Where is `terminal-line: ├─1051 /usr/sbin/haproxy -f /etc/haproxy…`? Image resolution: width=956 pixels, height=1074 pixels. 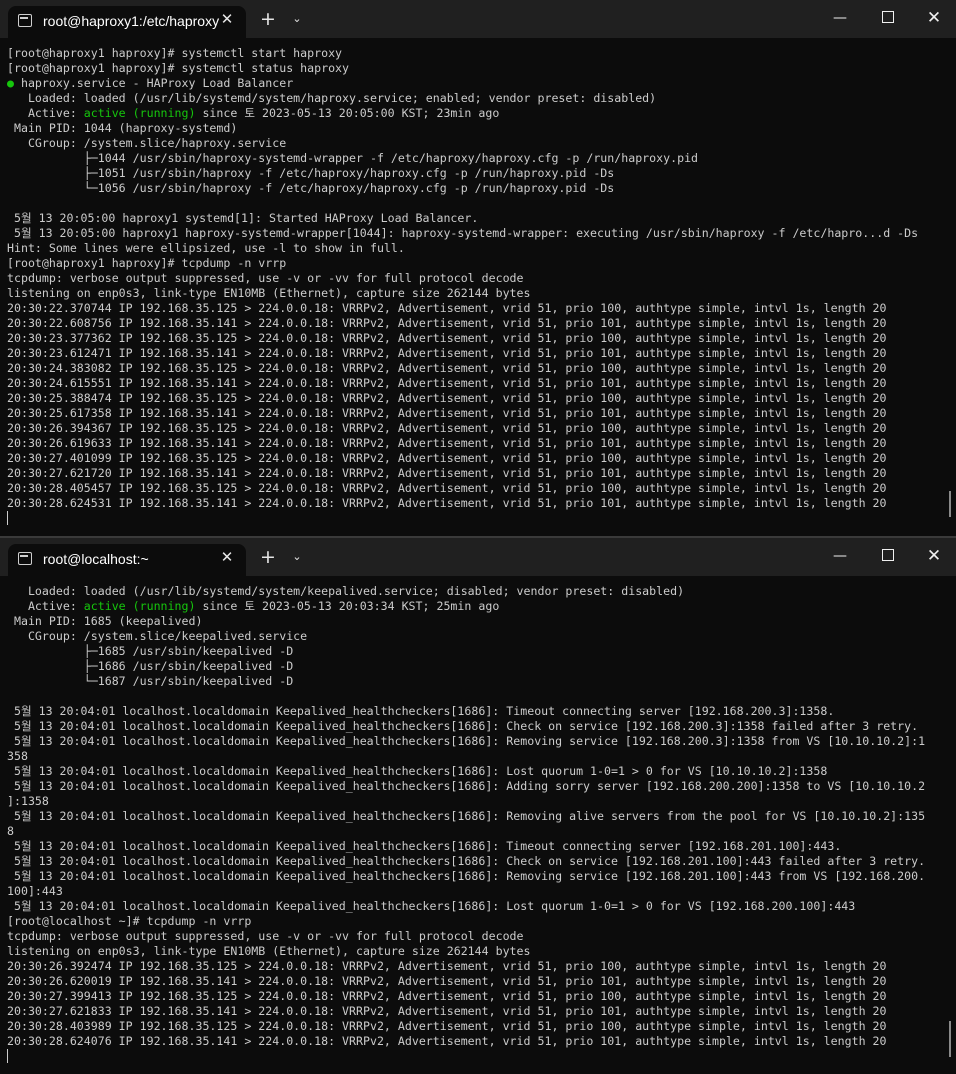 terminal-line: ├─1051 /usr/sbin/haproxy -f /etc/haproxy… is located at coordinates (311, 173).